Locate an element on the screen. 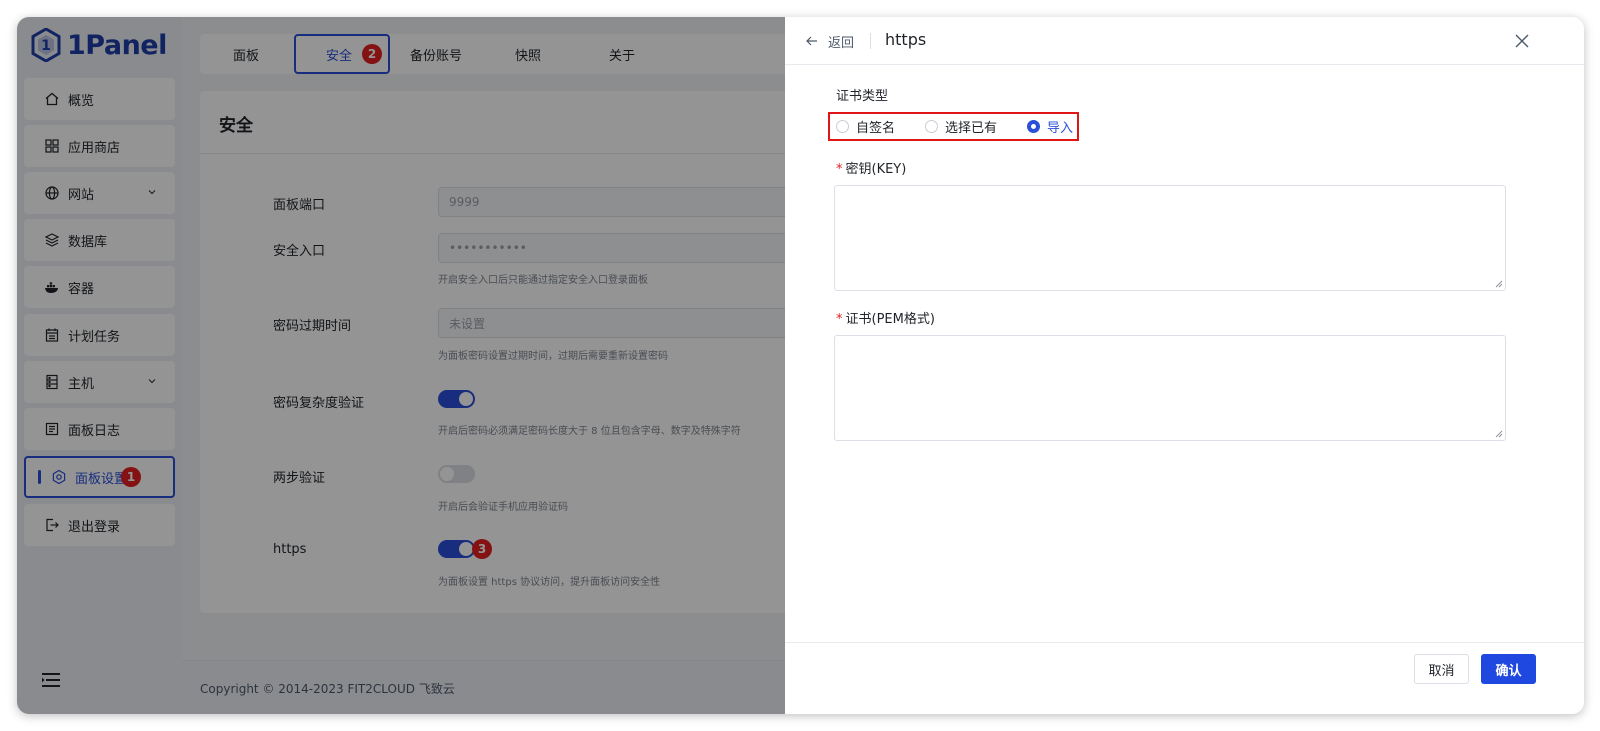  cert-textarea is located at coordinates (1170, 388).